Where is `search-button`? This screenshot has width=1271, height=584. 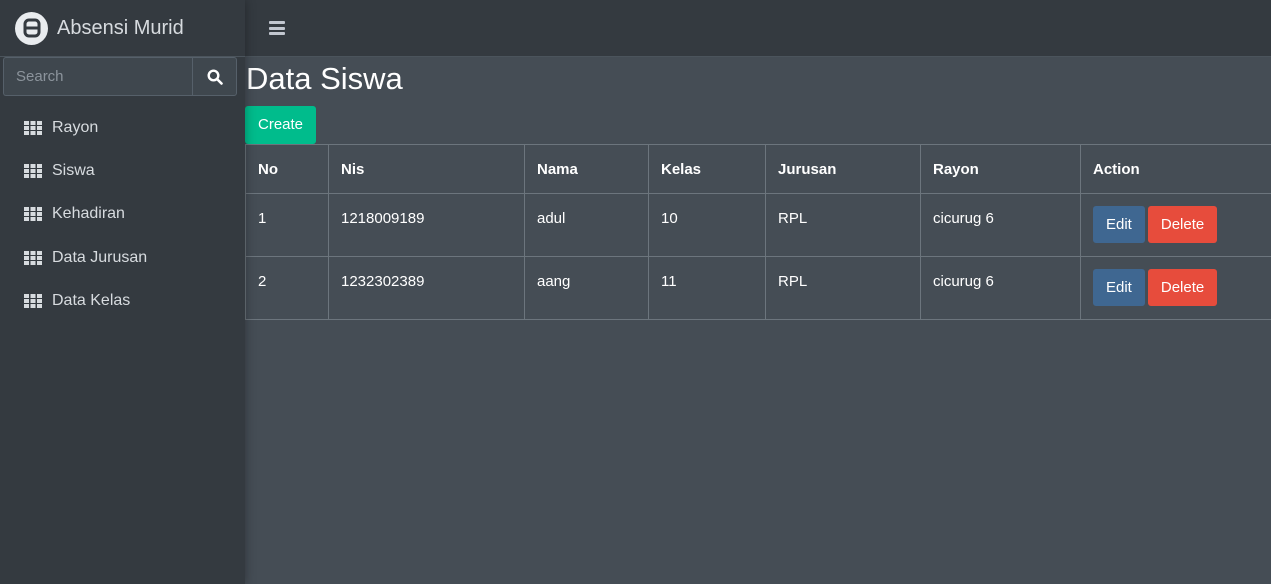
search-button is located at coordinates (214, 76).